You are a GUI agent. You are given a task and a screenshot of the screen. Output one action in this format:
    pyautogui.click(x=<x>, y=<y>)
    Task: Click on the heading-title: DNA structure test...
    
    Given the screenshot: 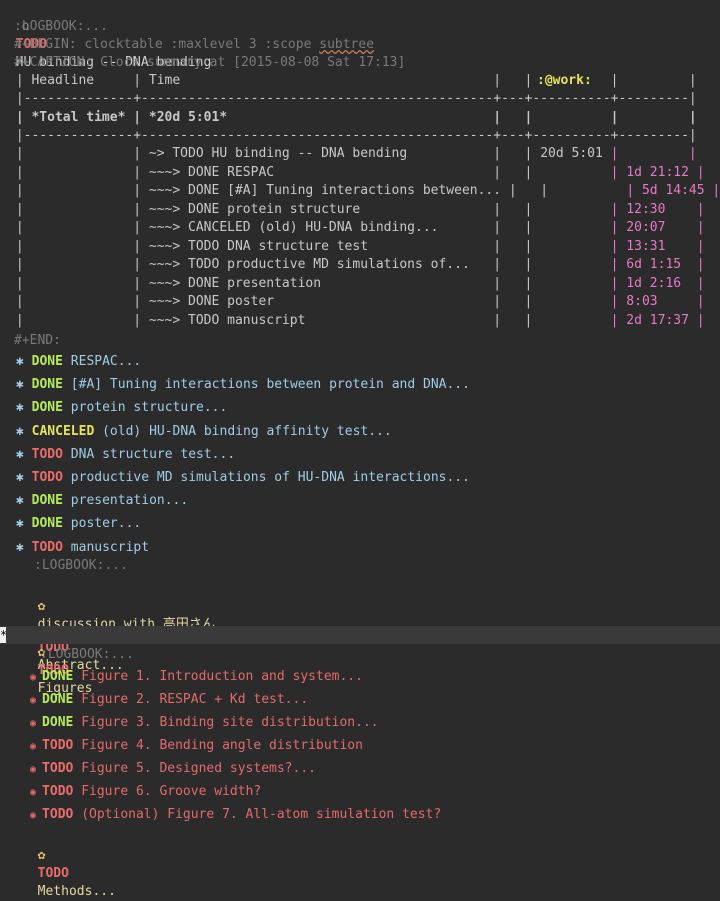 What is the action you would take?
    pyautogui.click(x=153, y=454)
    